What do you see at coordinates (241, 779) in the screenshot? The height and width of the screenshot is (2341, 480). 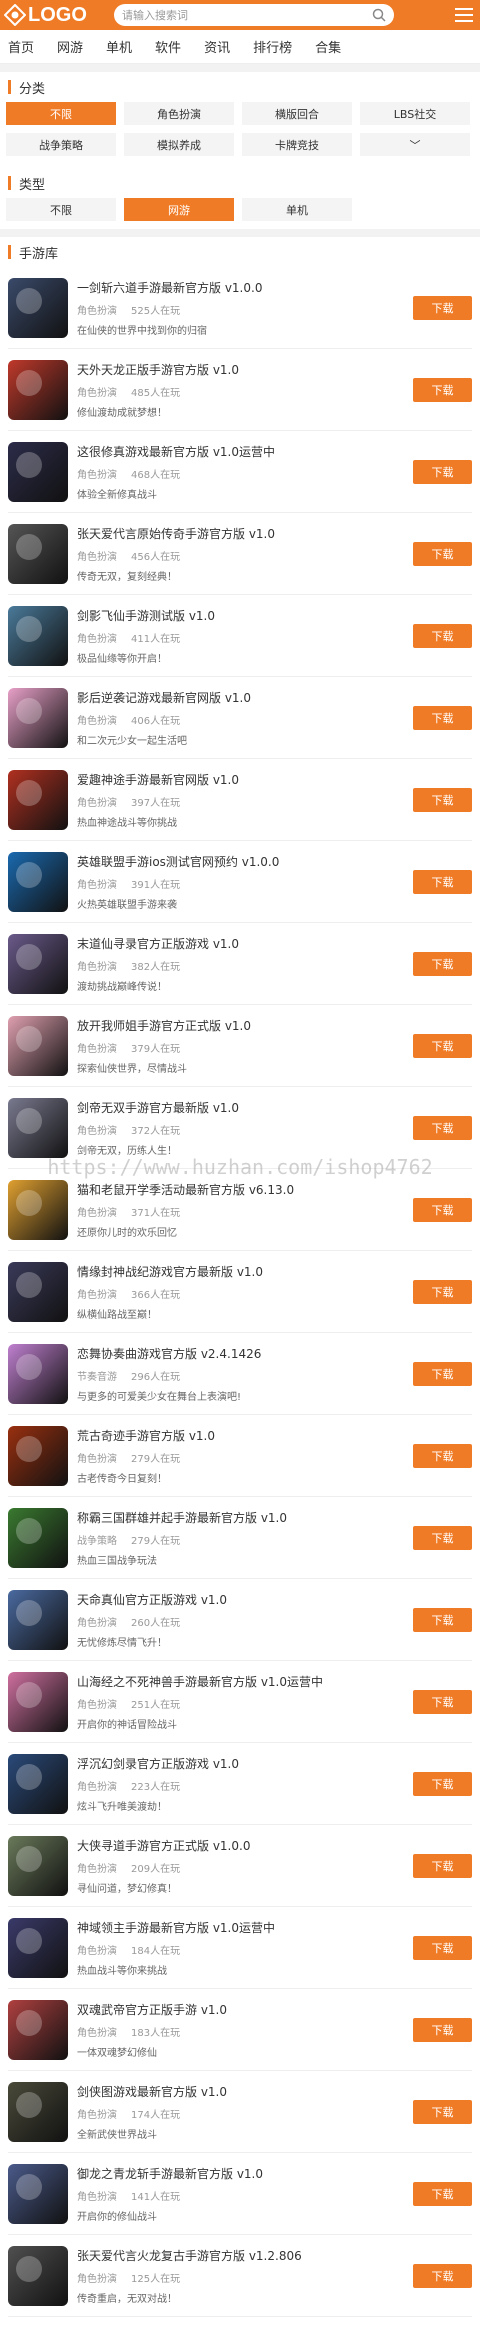 I see `game-title: 爱趣神途手游最新官网版 v1.0` at bounding box center [241, 779].